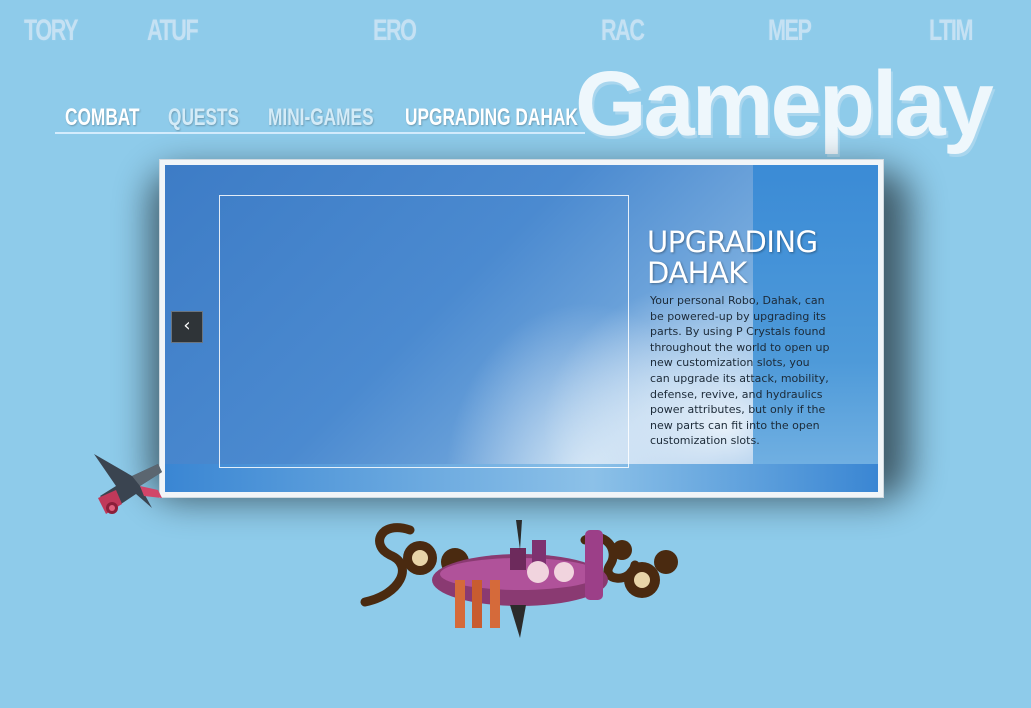  What do you see at coordinates (521, 478) in the screenshot?
I see `slide-bottom-strip` at bounding box center [521, 478].